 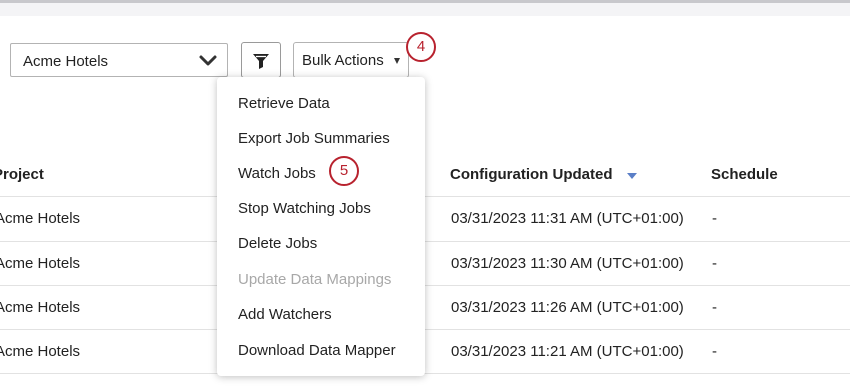 I want to click on menu-item-watch-jobs: Watch Jobs, so click(x=277, y=173).